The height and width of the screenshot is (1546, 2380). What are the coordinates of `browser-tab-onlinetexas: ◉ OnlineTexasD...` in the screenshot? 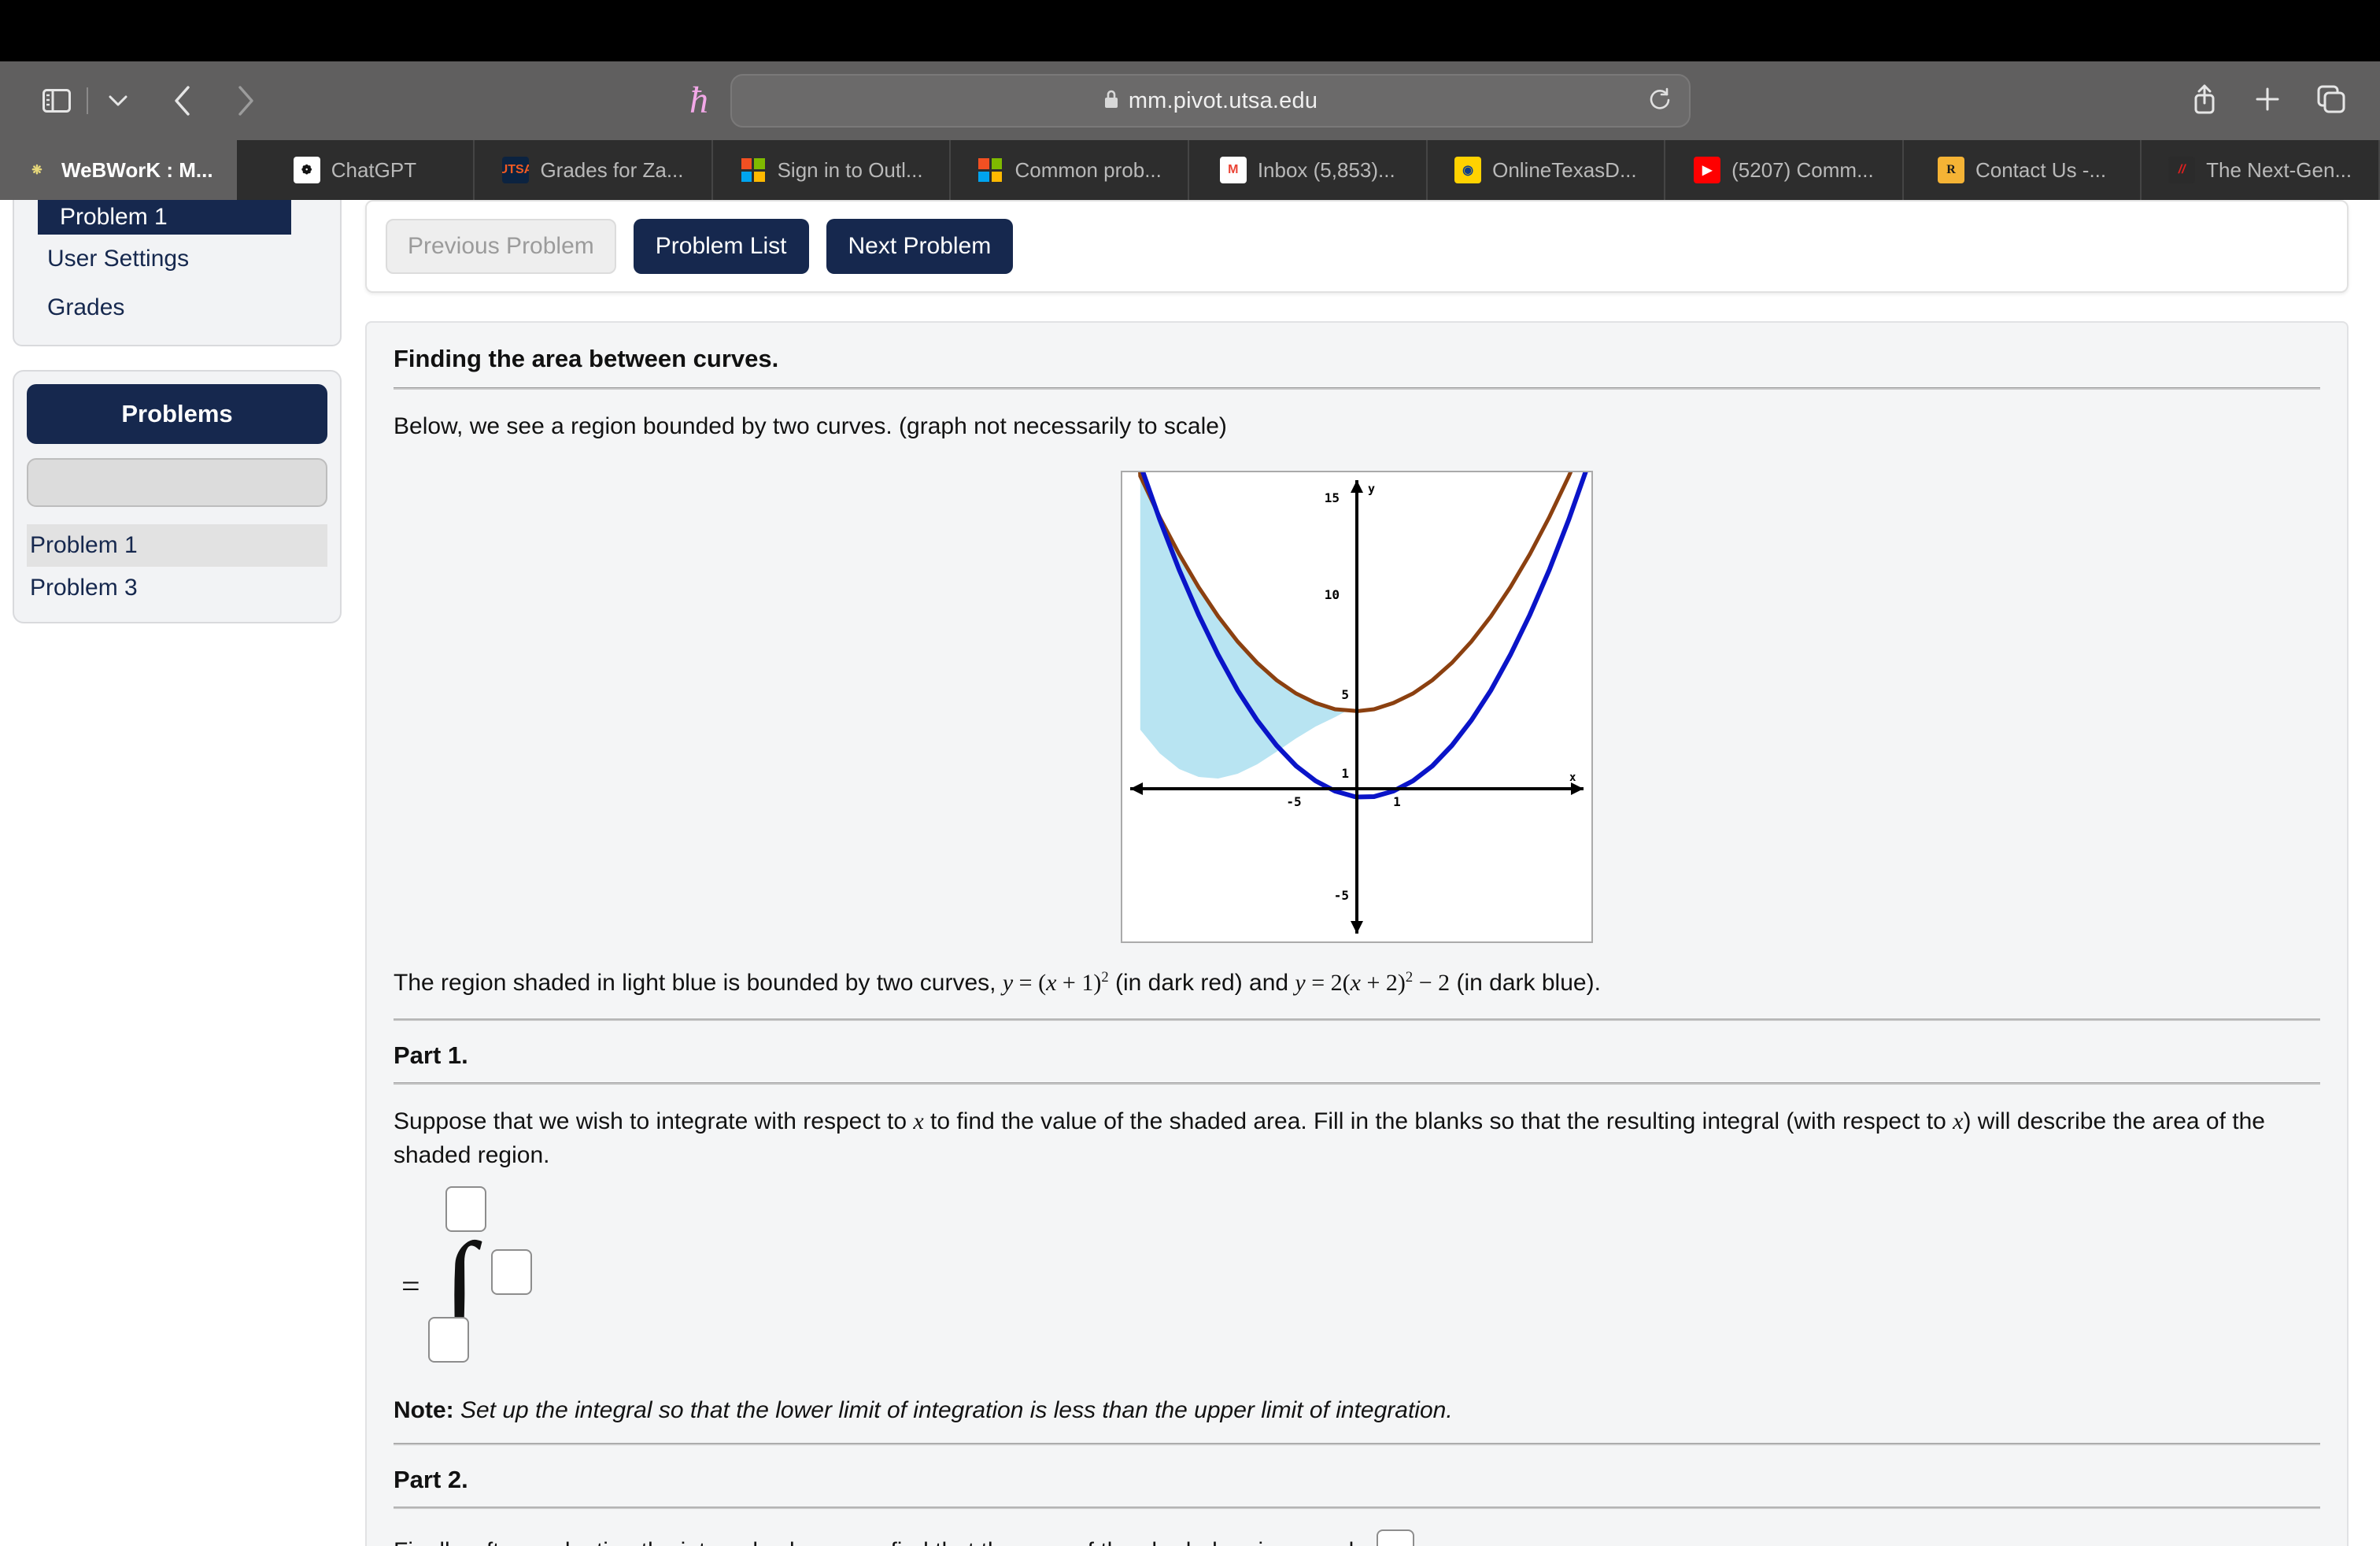 It's located at (1547, 170).